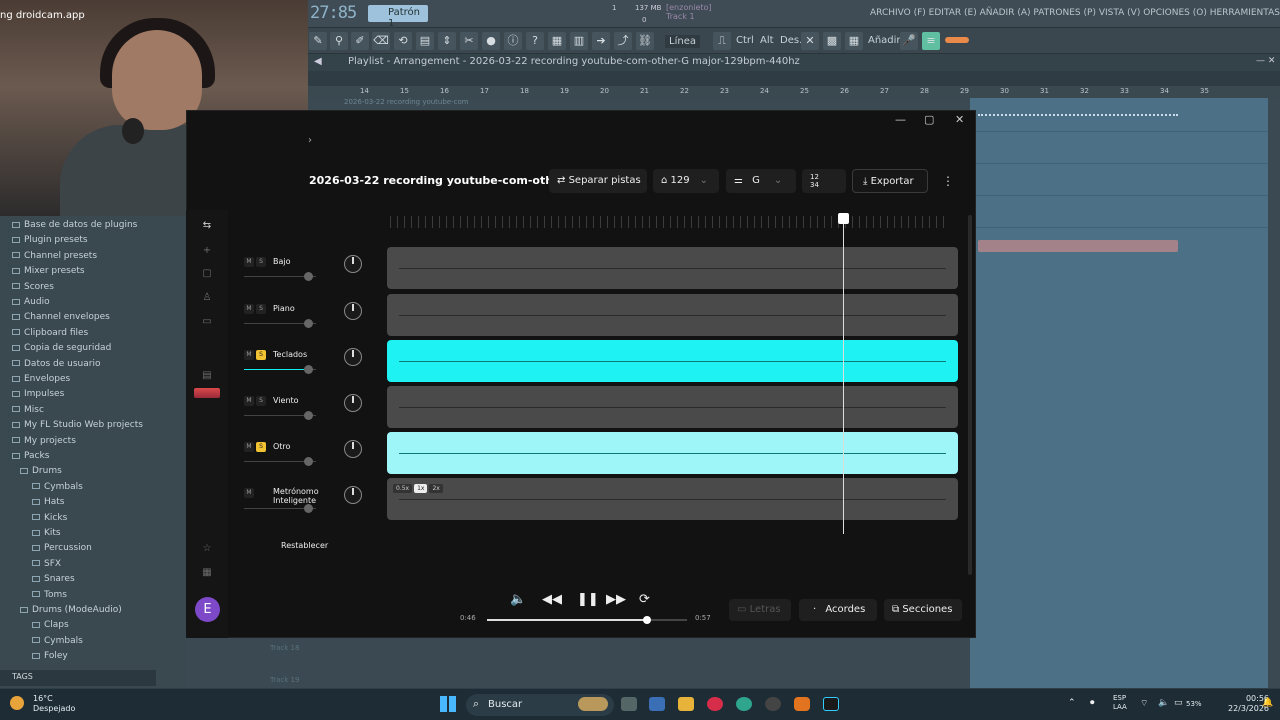 The image size is (1280, 720). What do you see at coordinates (398, 17) in the screenshot?
I see `pattern-selector: Patrón 1` at bounding box center [398, 17].